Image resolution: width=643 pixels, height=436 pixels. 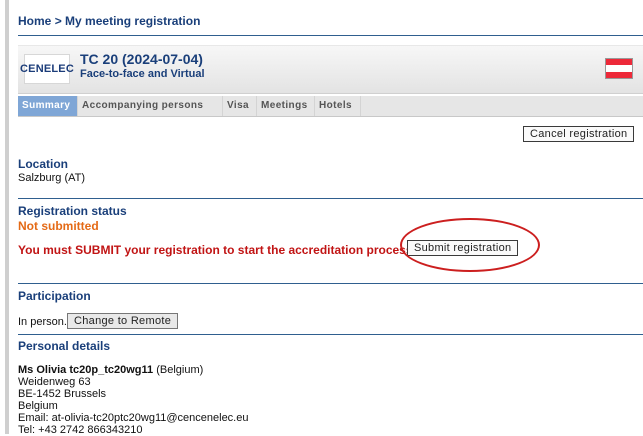 What do you see at coordinates (338, 106) in the screenshot?
I see `tab-hotels: Hotels` at bounding box center [338, 106].